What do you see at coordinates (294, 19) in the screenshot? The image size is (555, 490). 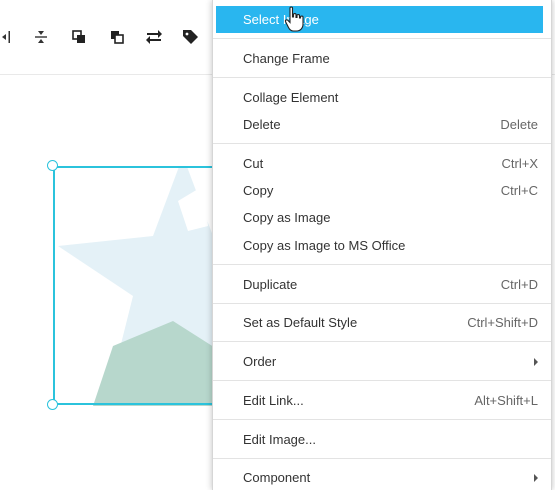 I see `hand-pointer-icon` at bounding box center [294, 19].